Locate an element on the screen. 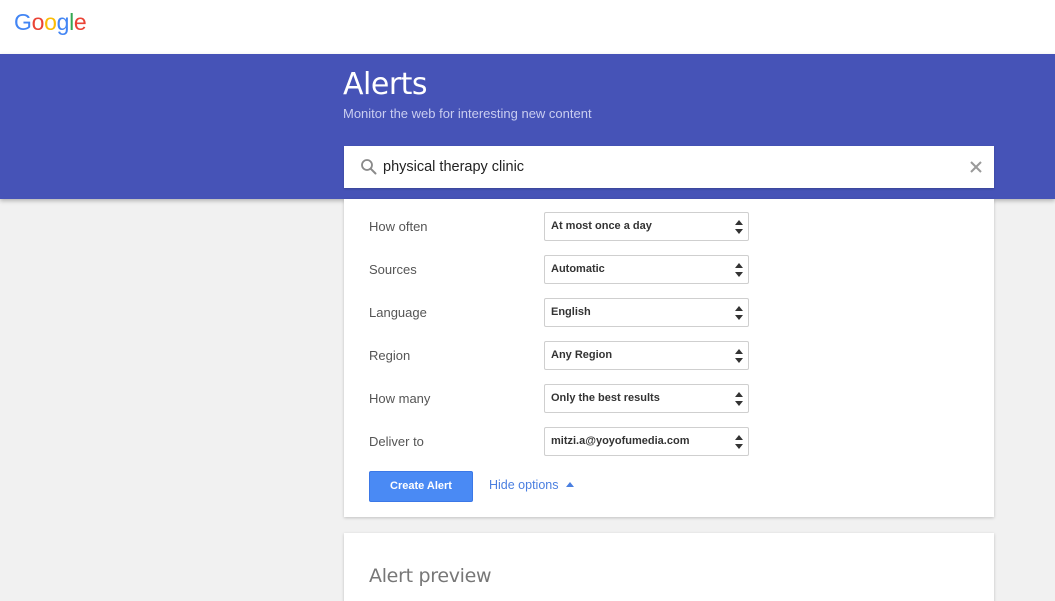 Image resolution: width=1055 pixels, height=601 pixels. search-icon is located at coordinates (369, 167).